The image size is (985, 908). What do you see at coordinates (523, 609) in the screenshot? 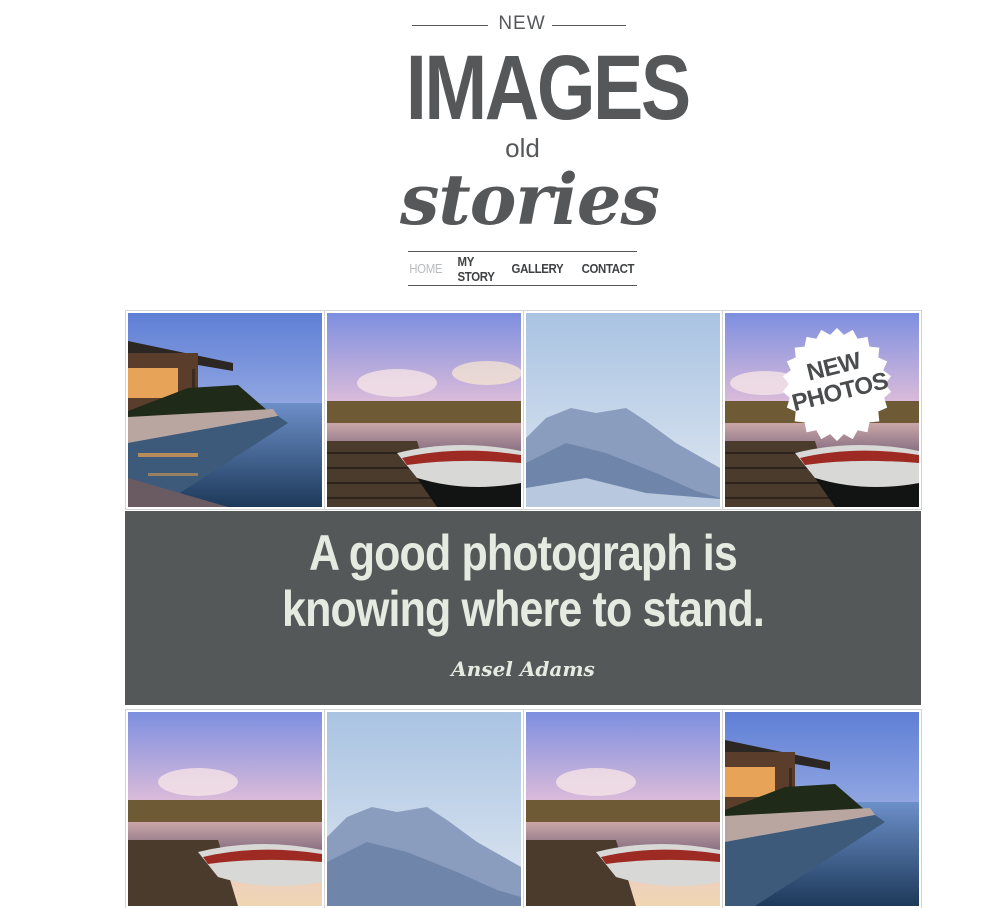
I see `quote-line-2: knowing where to stand.` at bounding box center [523, 609].